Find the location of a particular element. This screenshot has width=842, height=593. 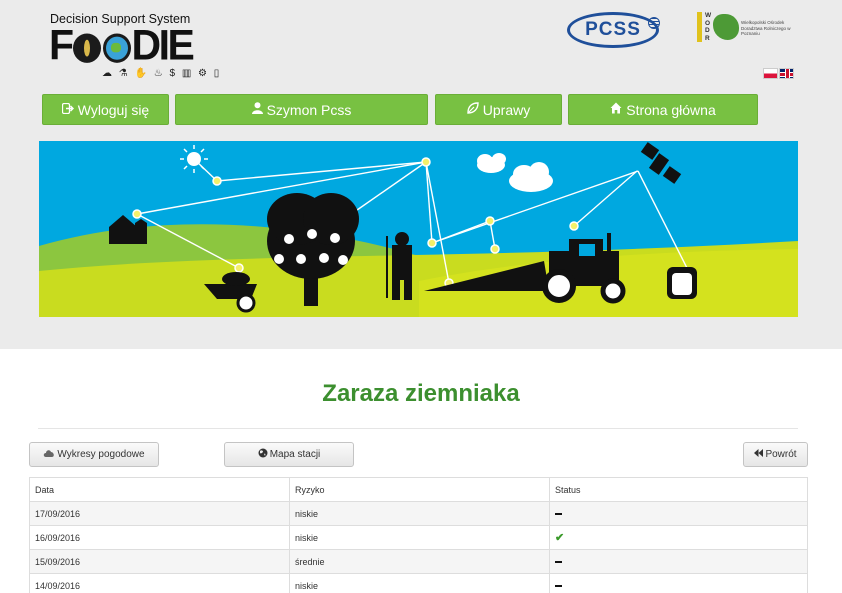

cell-status: ✔ is located at coordinates (678, 537).